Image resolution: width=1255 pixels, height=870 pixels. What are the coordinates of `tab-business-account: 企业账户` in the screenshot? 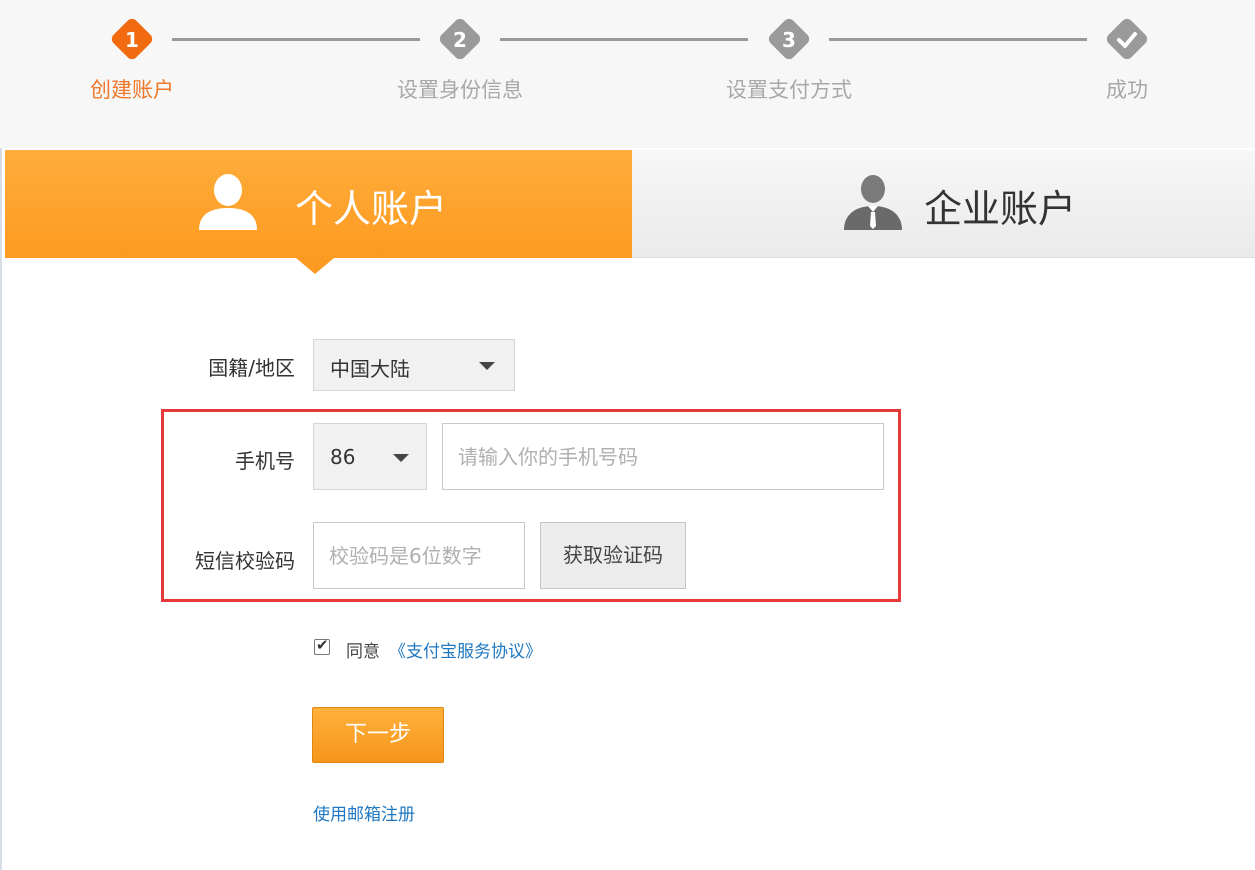 It's located at (943, 204).